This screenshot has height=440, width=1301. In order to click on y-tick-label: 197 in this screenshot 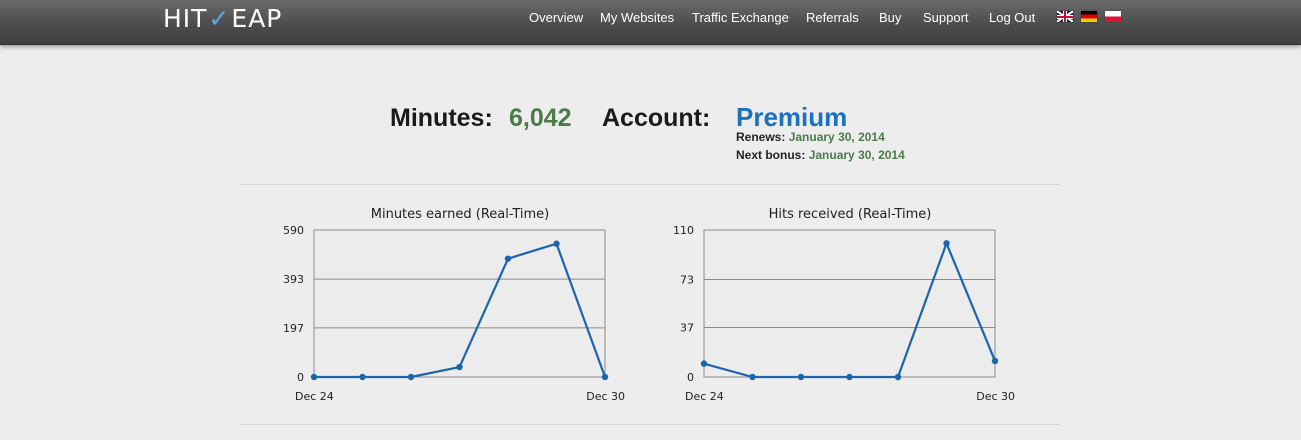, I will do `click(293, 328)`.